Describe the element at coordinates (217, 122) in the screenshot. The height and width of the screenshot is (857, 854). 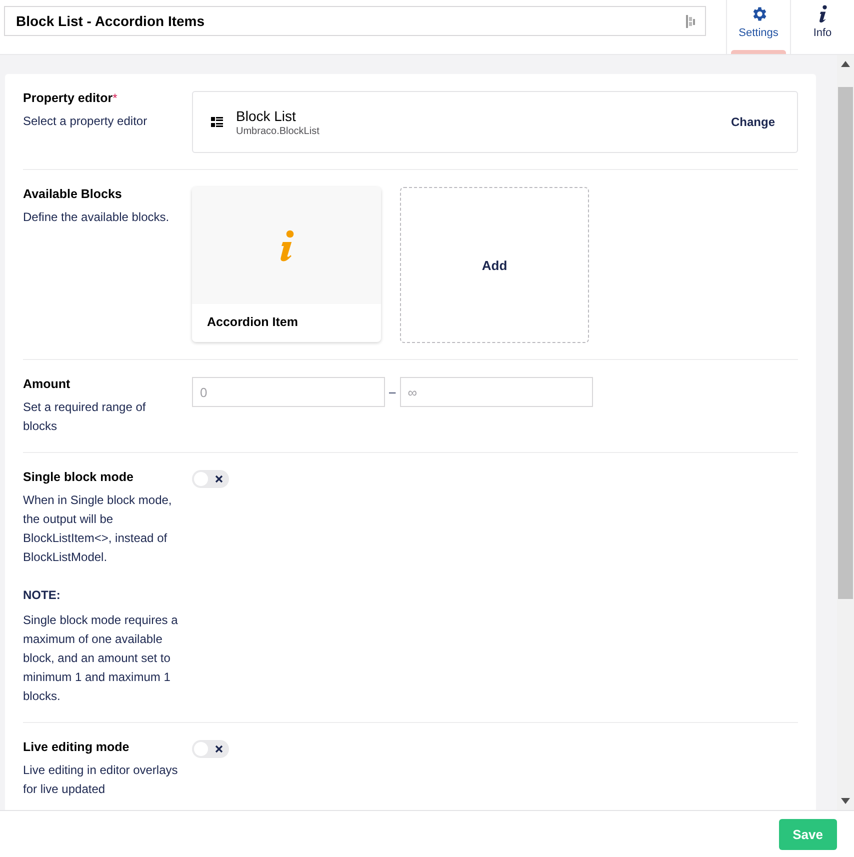
I see `list-icon` at that location.